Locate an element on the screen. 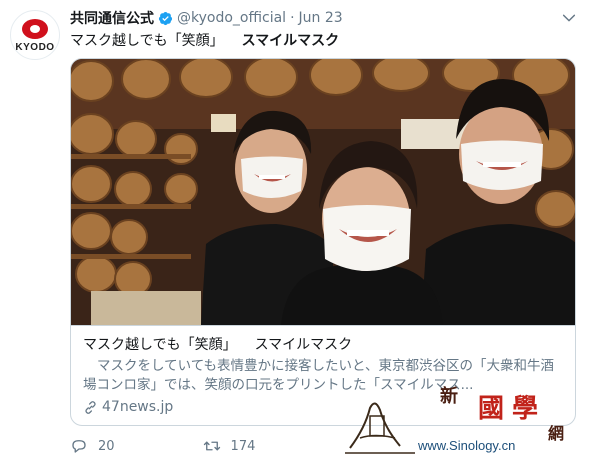 The width and height of the screenshot is (595, 466). tweet-text-part2: スマイルマスク is located at coordinates (290, 41).